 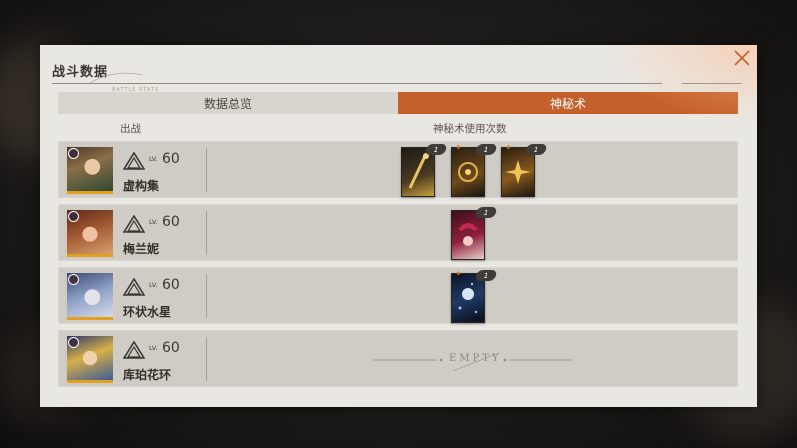 I want to click on close-icon, so click(x=742, y=58).